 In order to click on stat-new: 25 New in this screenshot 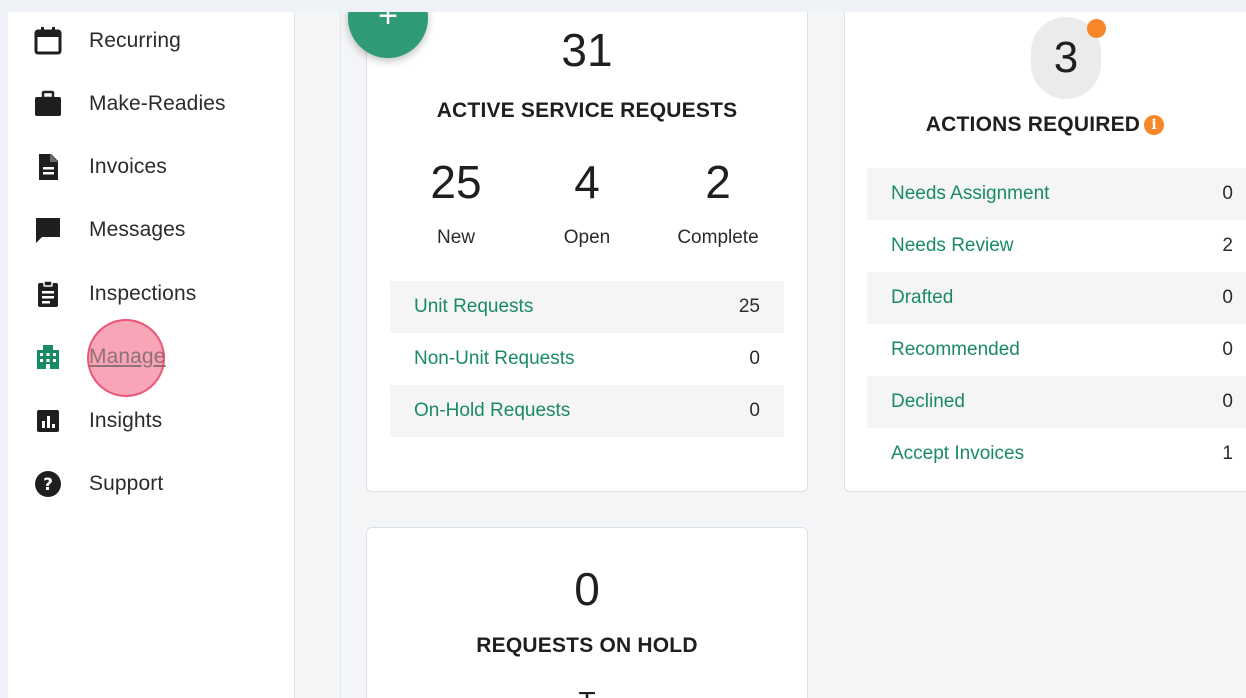, I will do `click(456, 204)`.